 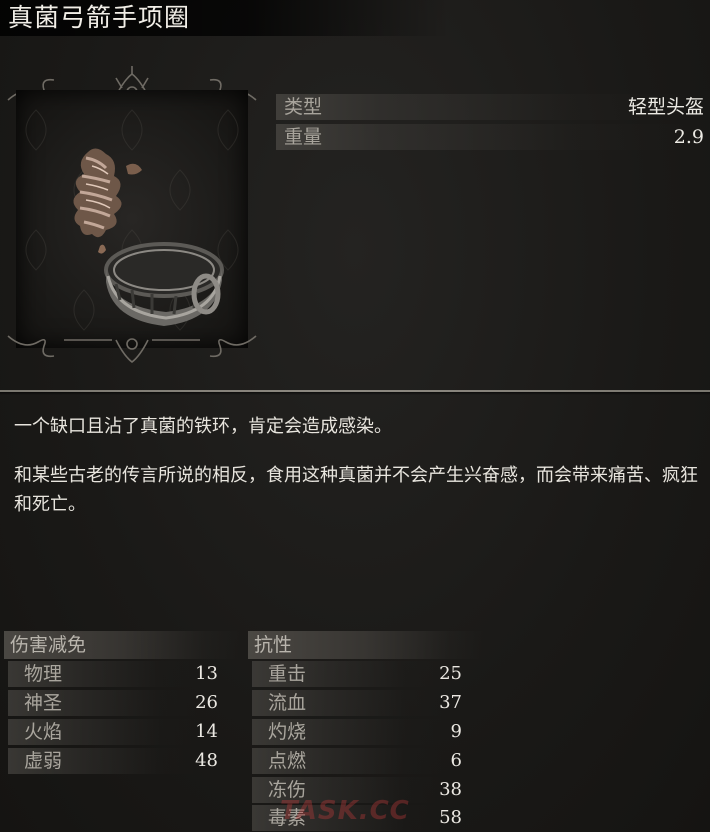 What do you see at coordinates (360, 761) in the screenshot?
I see `resist-row-ignite: 点燃 6` at bounding box center [360, 761].